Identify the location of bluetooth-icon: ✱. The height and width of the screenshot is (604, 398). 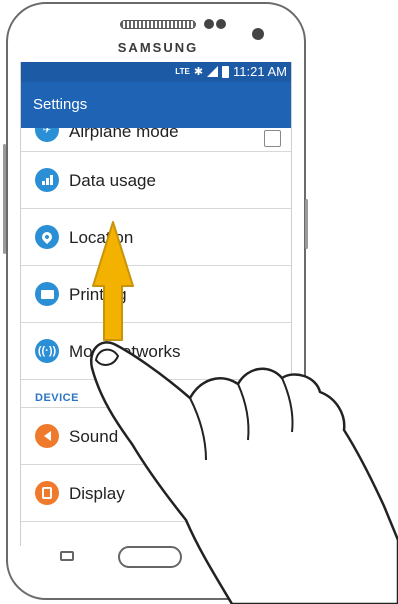
(198, 72).